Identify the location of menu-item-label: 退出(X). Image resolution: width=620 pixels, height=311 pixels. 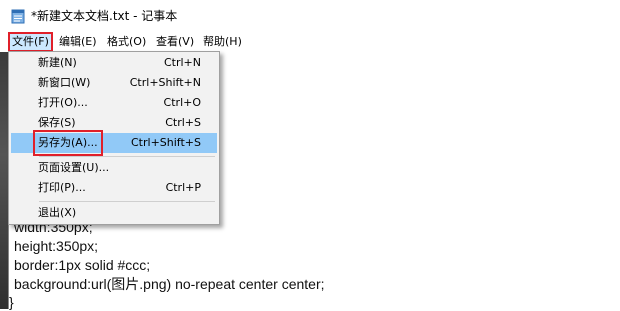
(57, 212).